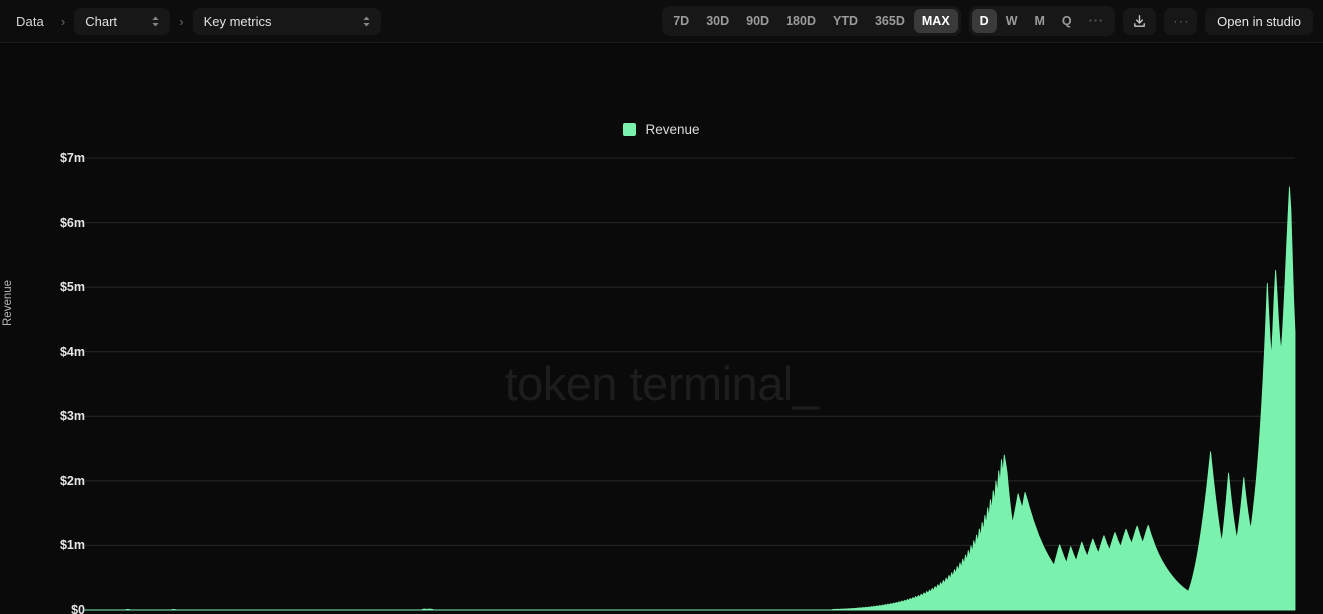 The width and height of the screenshot is (1323, 614). What do you see at coordinates (72, 351) in the screenshot?
I see `y-axis-tick: $4m` at bounding box center [72, 351].